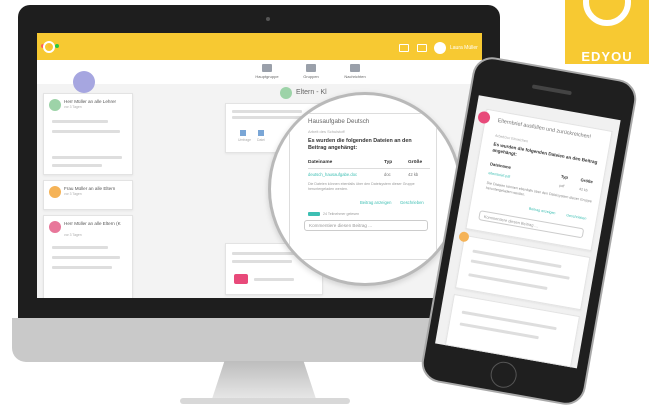 This screenshot has width=649, height=417. Describe the element at coordinates (314, 214) in the screenshot. I see `read-badge` at that location.